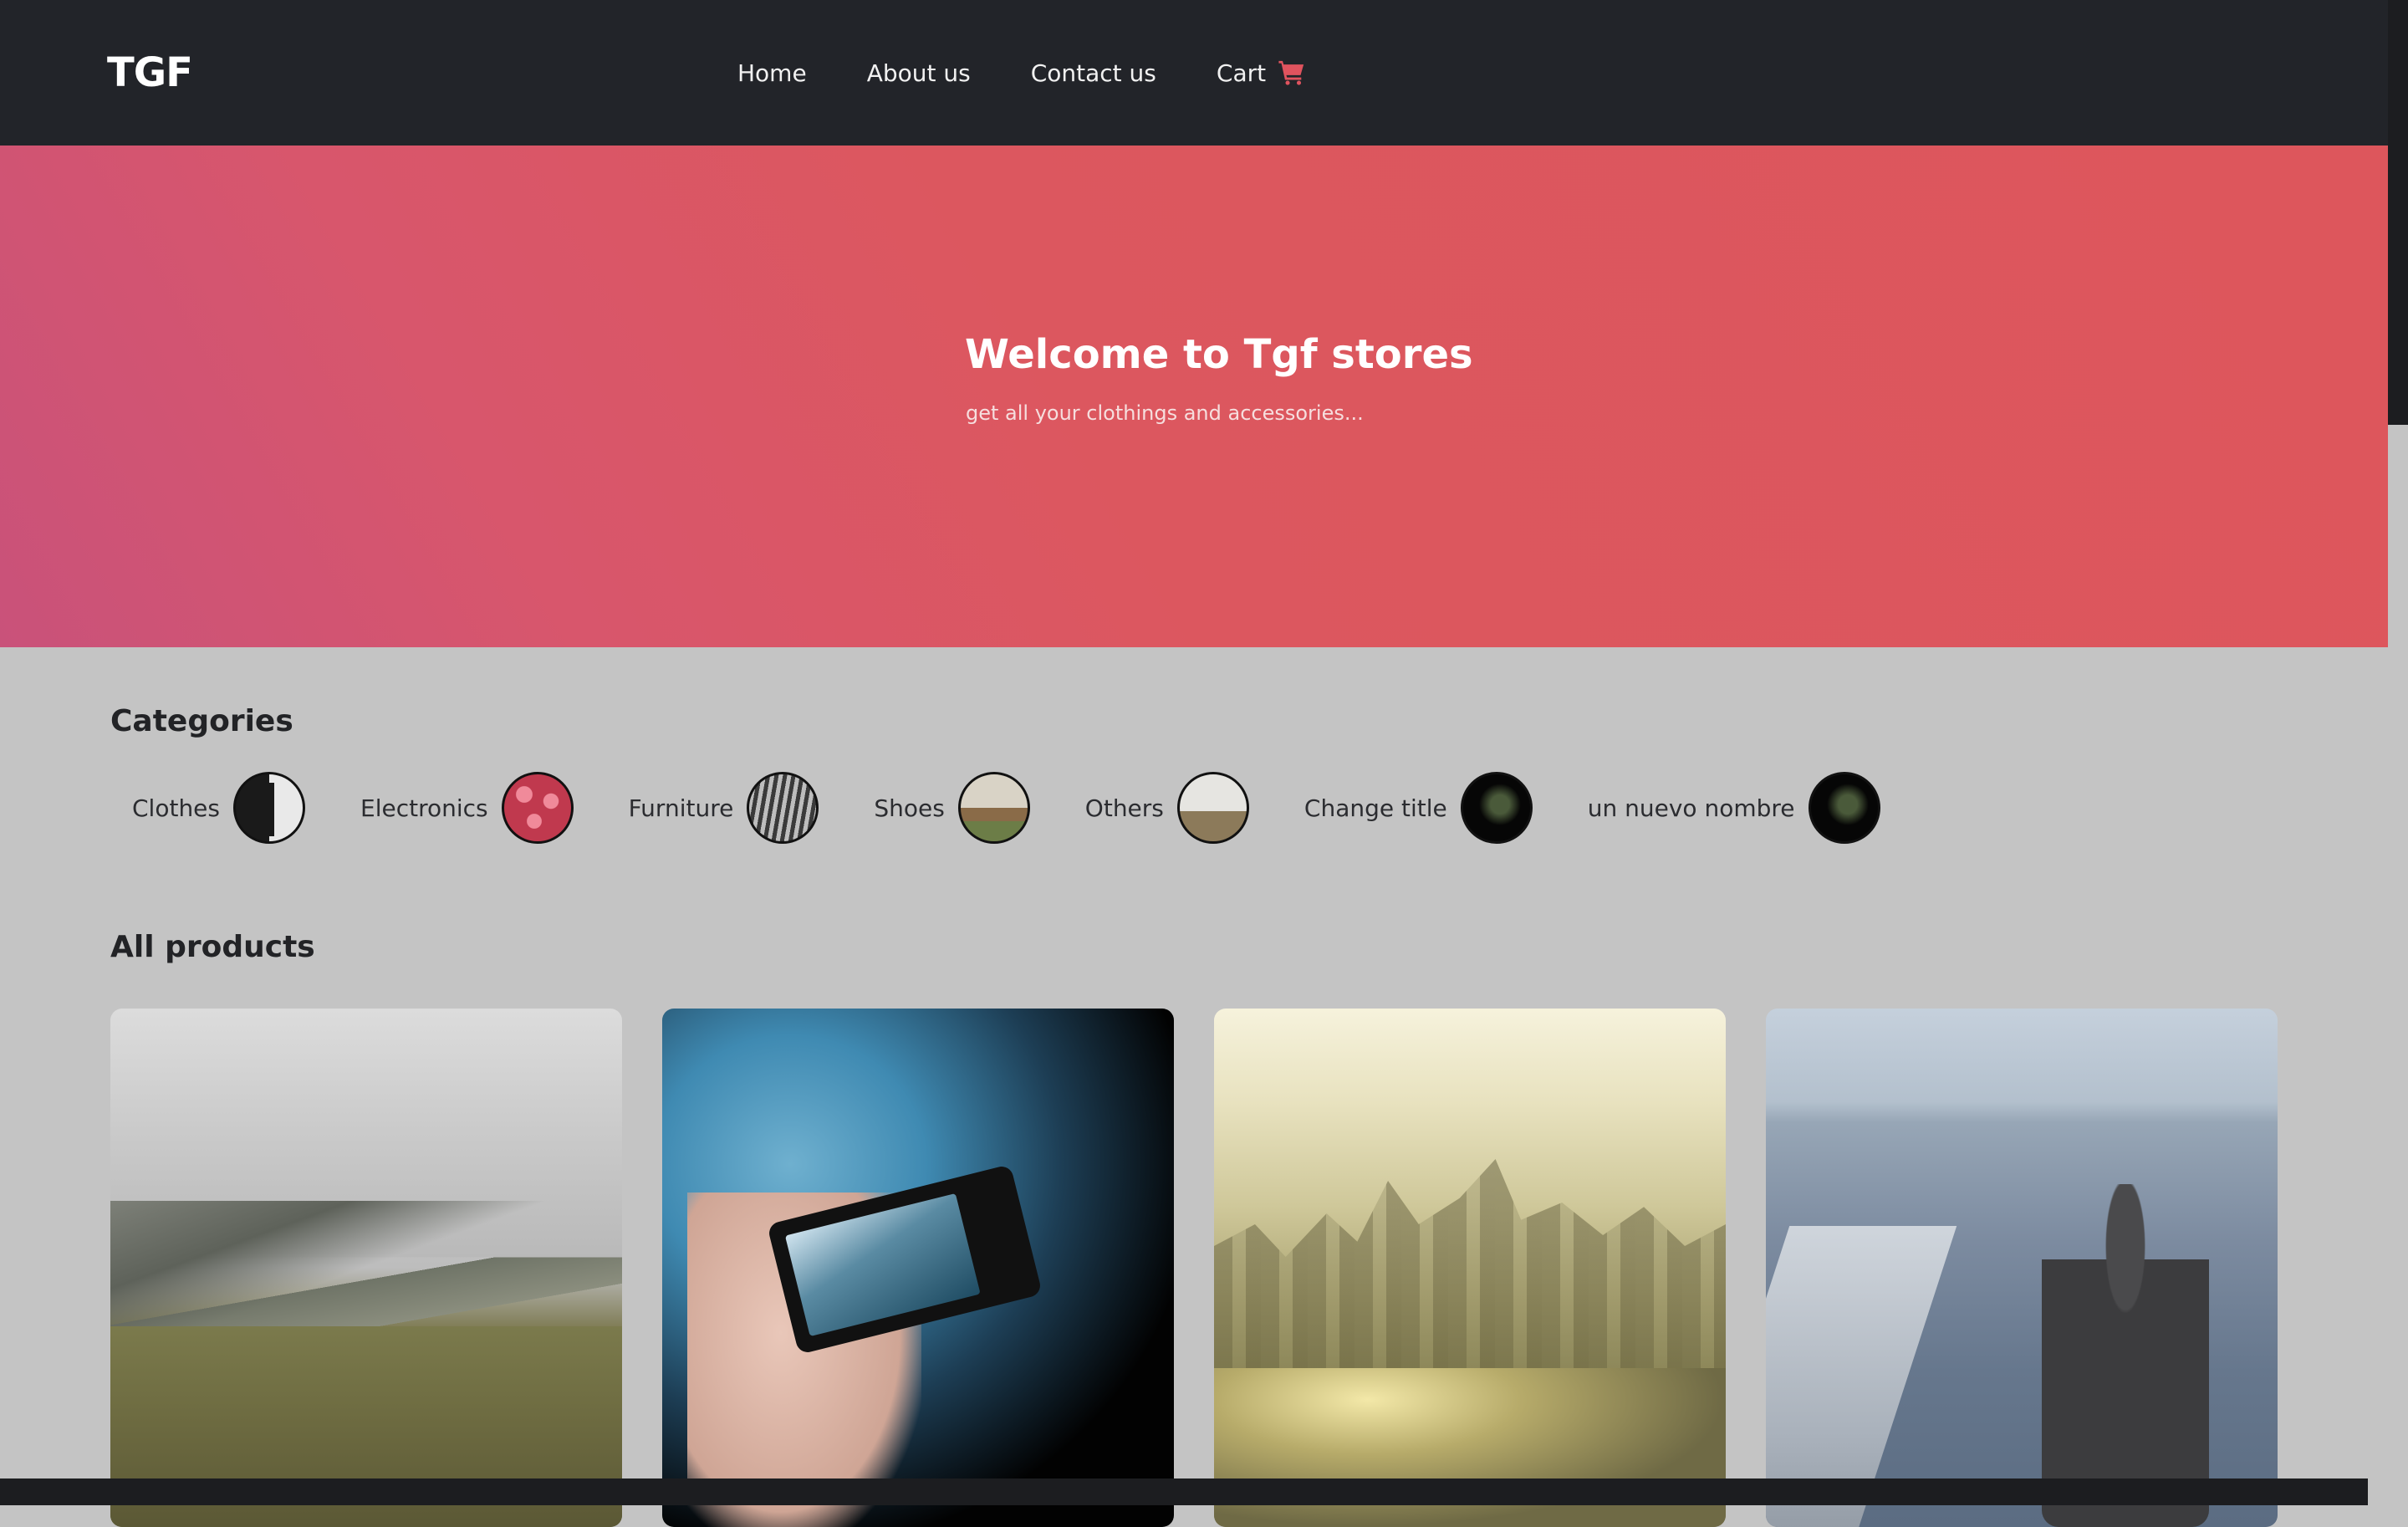 This screenshot has height=1527, width=2408. I want to click on category-item-others: Others, so click(1167, 808).